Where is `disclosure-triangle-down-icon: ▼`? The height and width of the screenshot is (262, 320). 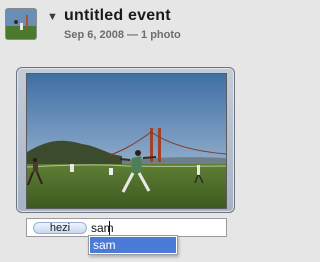 disclosure-triangle-down-icon: ▼ is located at coordinates (52, 17).